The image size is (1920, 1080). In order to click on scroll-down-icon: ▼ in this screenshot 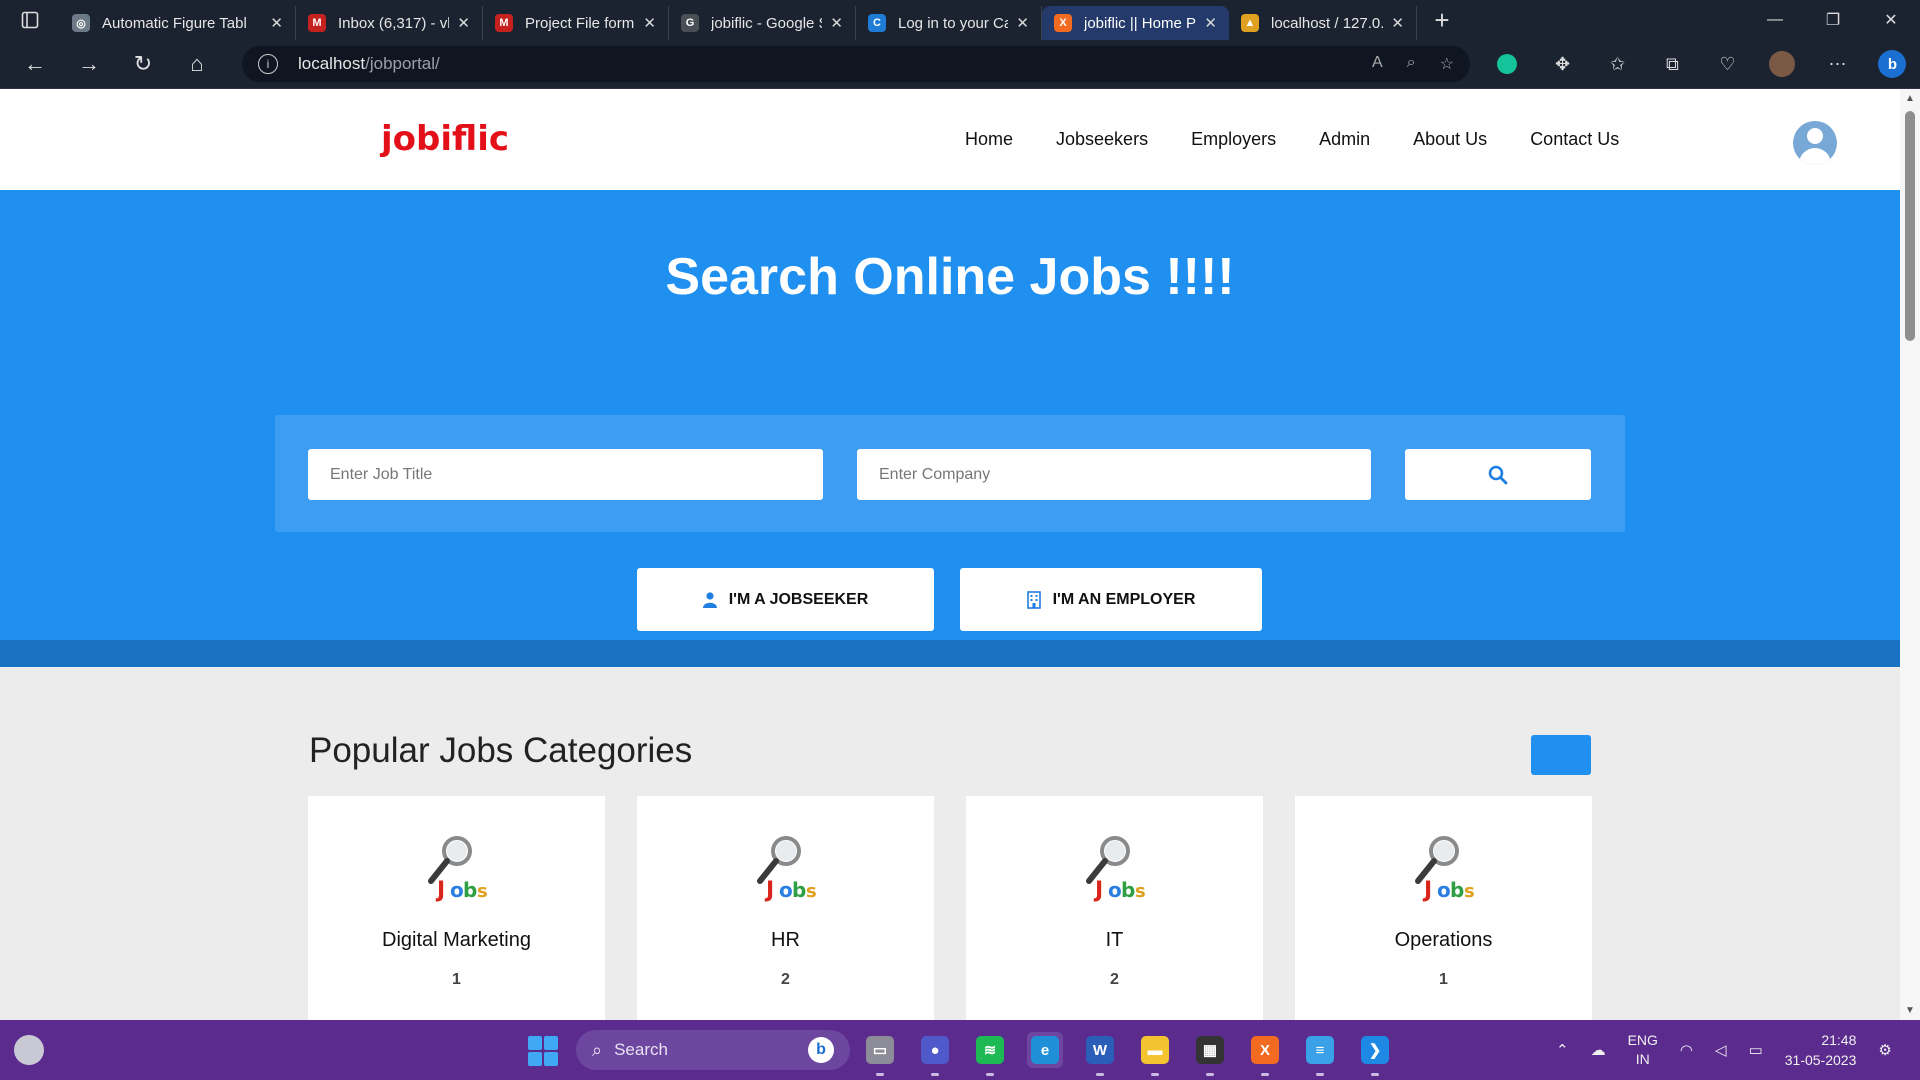, I will do `click(1910, 1010)`.